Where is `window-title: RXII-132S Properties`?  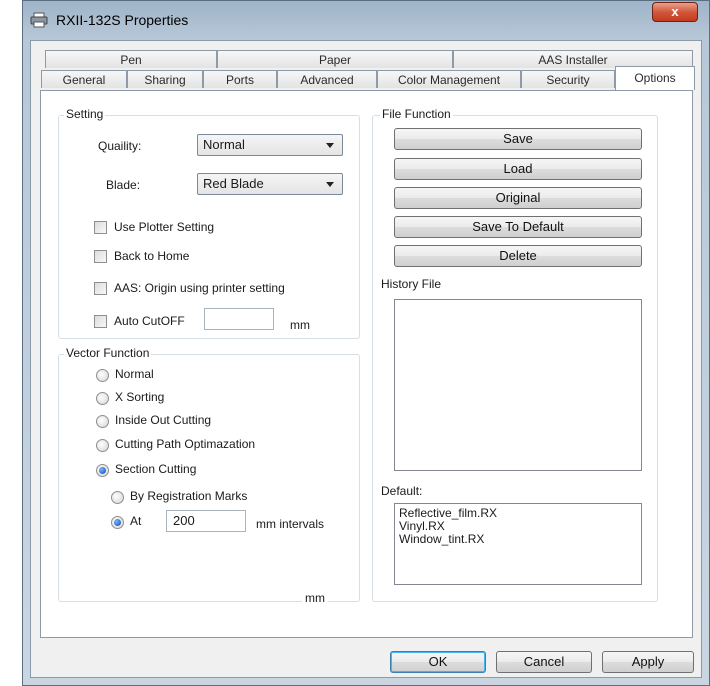 window-title: RXII-132S Properties is located at coordinates (122, 20).